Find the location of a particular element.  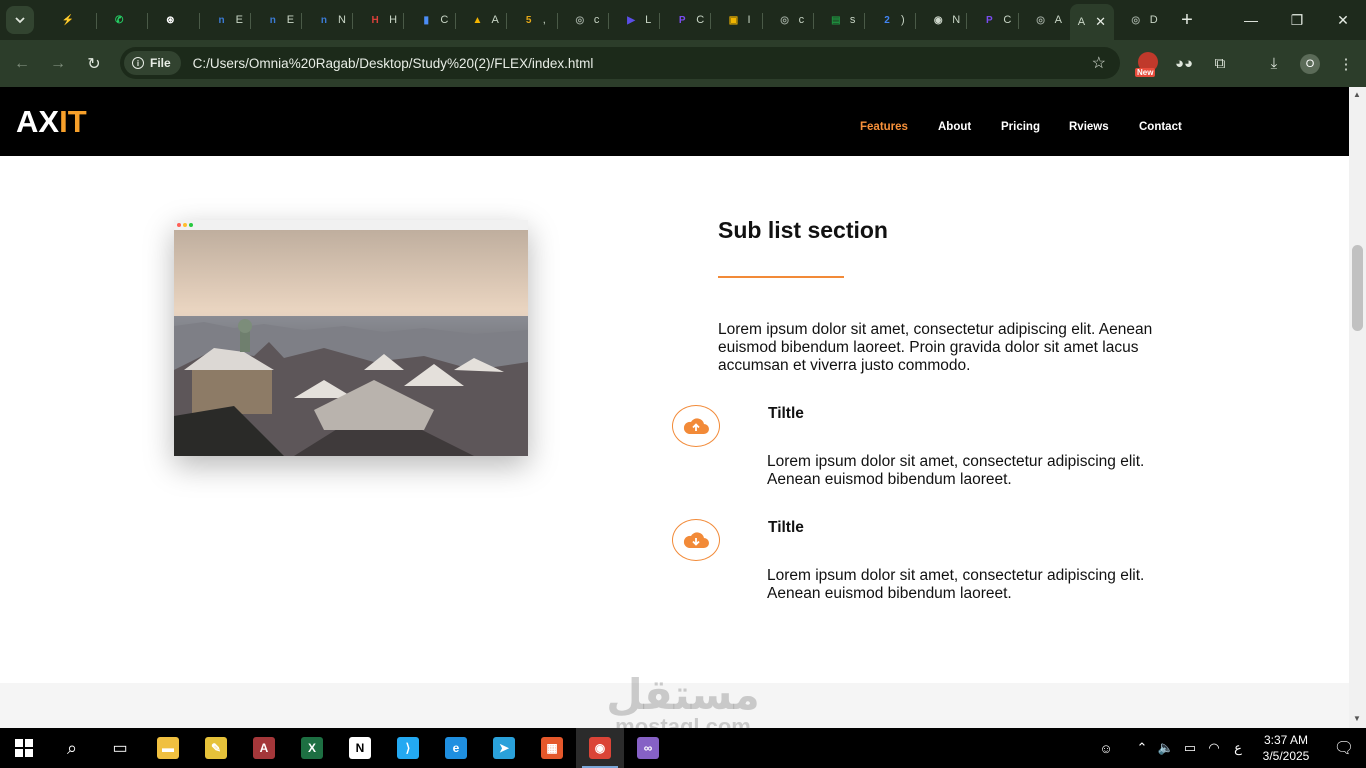

tab-search-button is located at coordinates (20, 20).